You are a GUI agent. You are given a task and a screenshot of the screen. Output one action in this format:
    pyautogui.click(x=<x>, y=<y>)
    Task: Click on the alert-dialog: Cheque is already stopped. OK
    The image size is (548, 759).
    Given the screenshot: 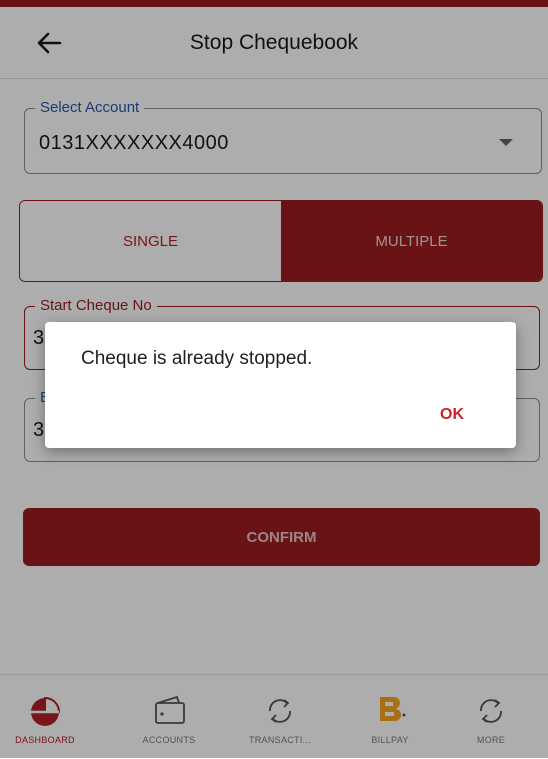 What is the action you would take?
    pyautogui.click(x=280, y=385)
    